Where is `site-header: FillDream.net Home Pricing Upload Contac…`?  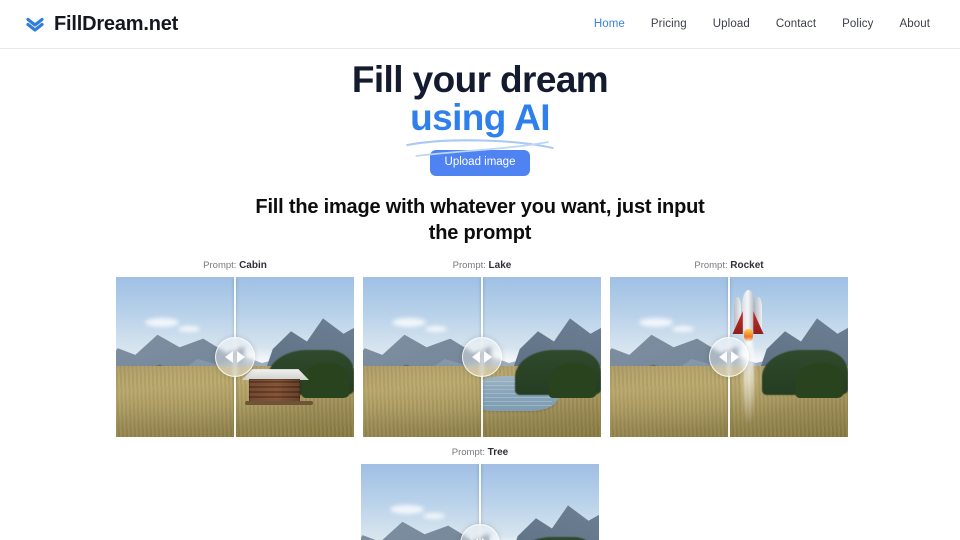
site-header: FillDream.net Home Pricing Upload Contac… is located at coordinates (480, 24).